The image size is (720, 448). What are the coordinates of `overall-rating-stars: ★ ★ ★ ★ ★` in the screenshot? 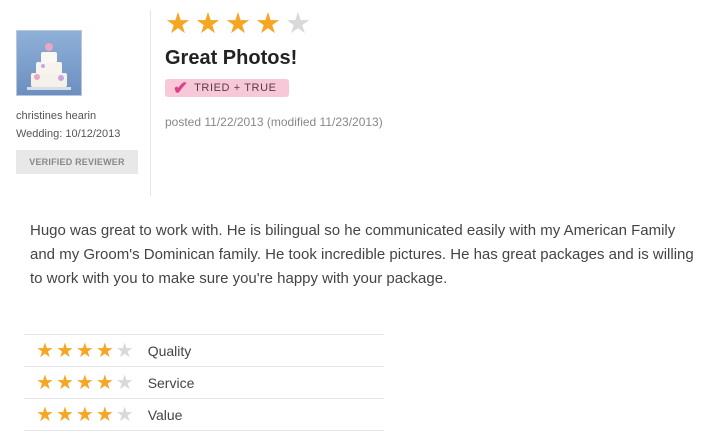 It's located at (274, 24).